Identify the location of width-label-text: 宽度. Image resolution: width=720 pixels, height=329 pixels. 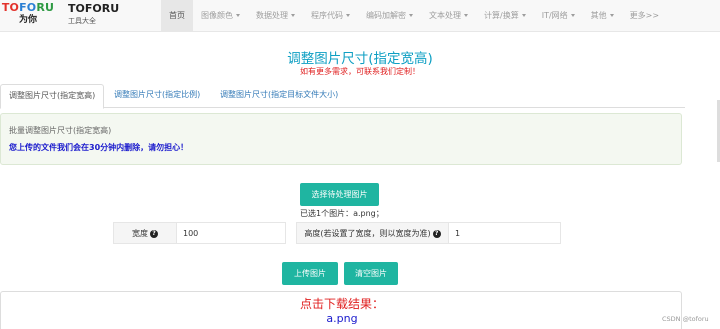
(140, 233).